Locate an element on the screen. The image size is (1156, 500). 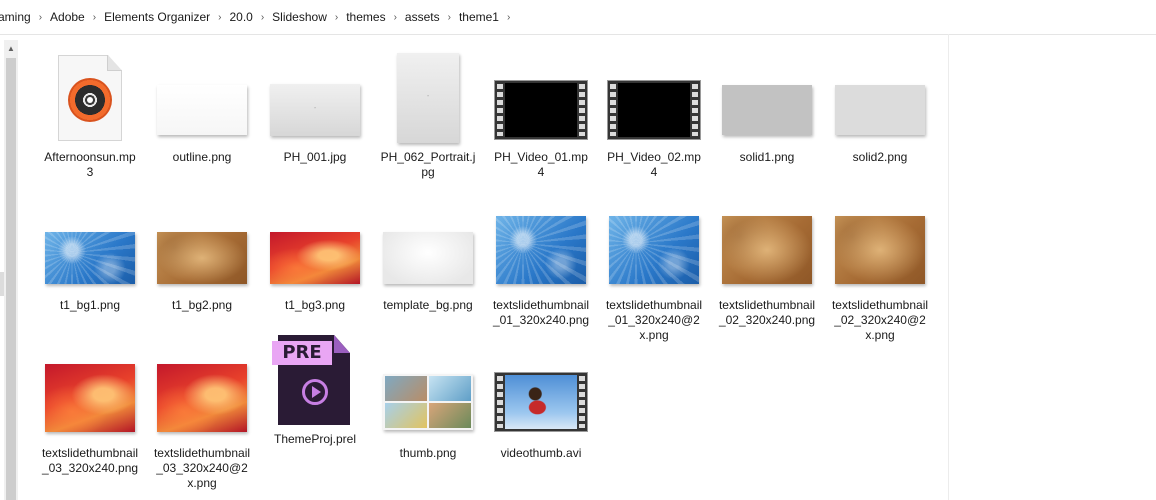
file-name: Afternoonsun.mp3 is located at coordinates (90, 164).